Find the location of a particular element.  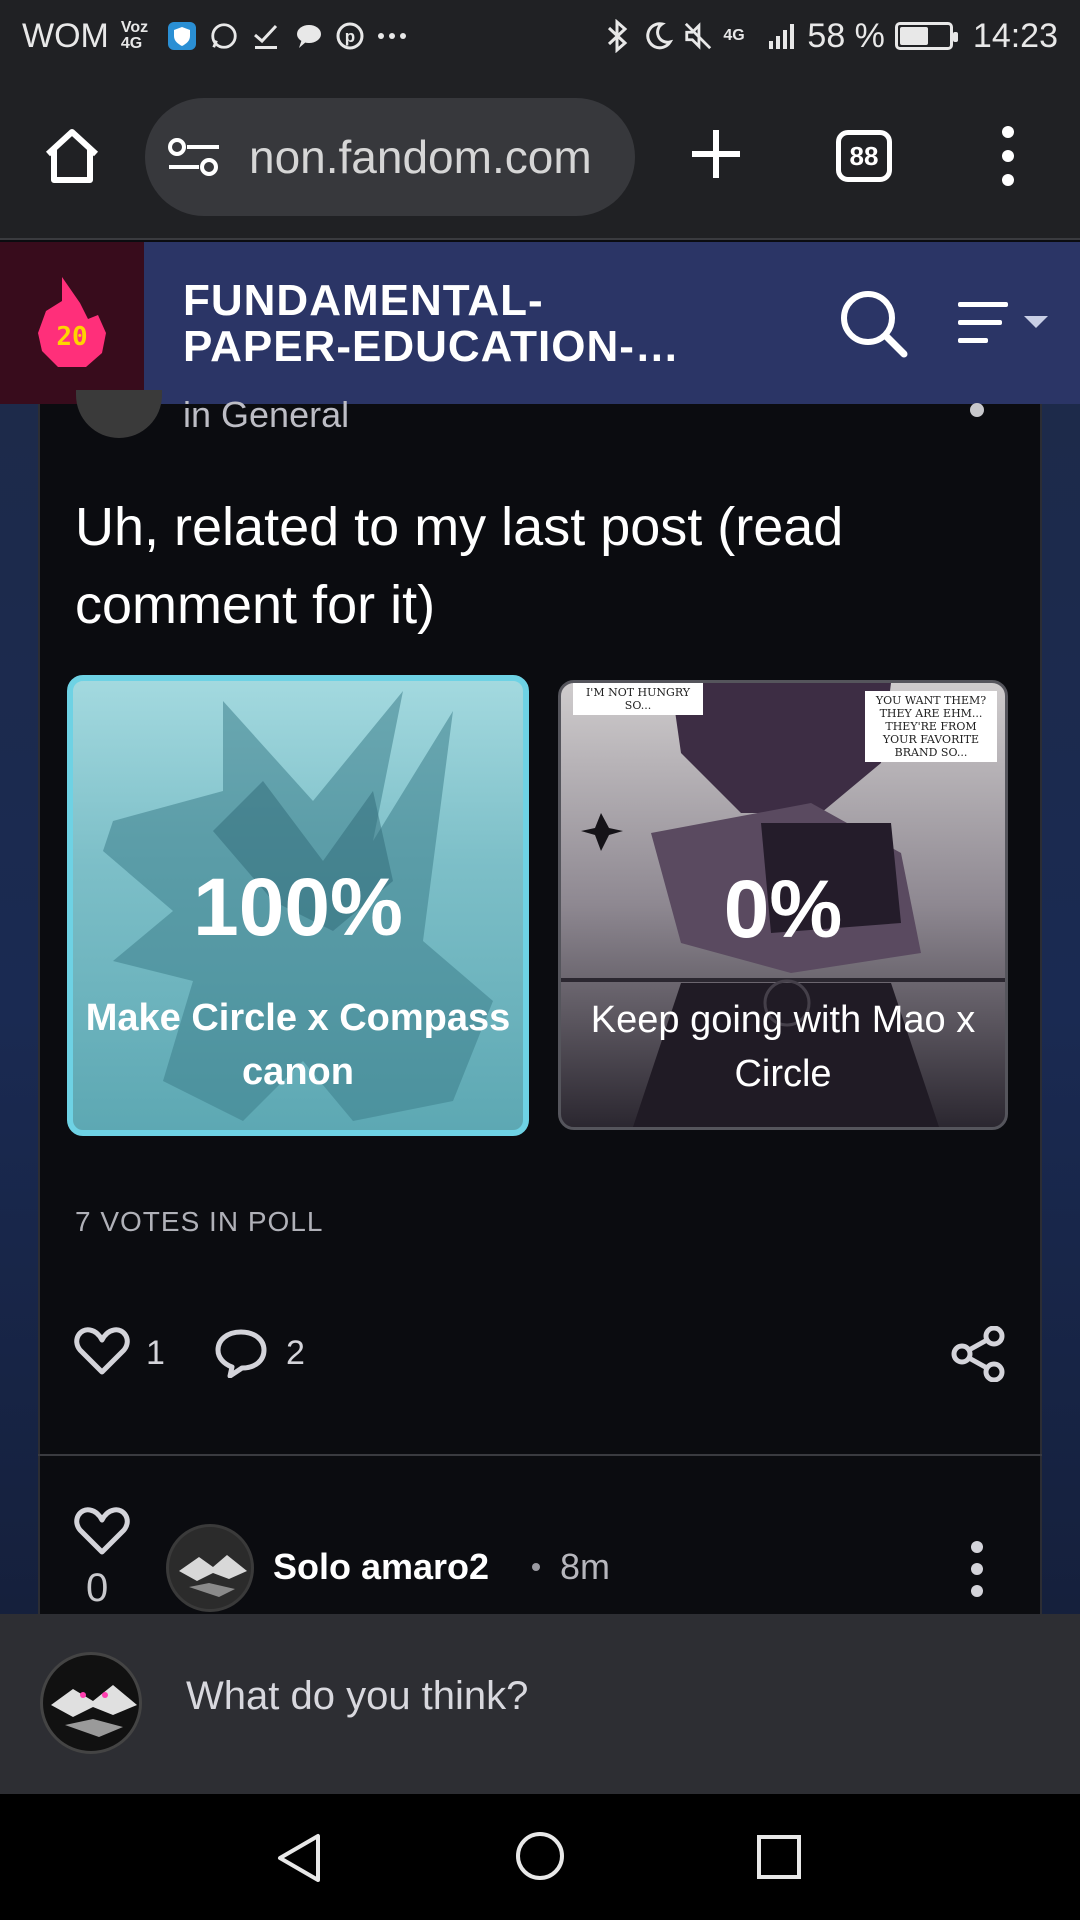

pinterest-icon: p is located at coordinates (350, 36).